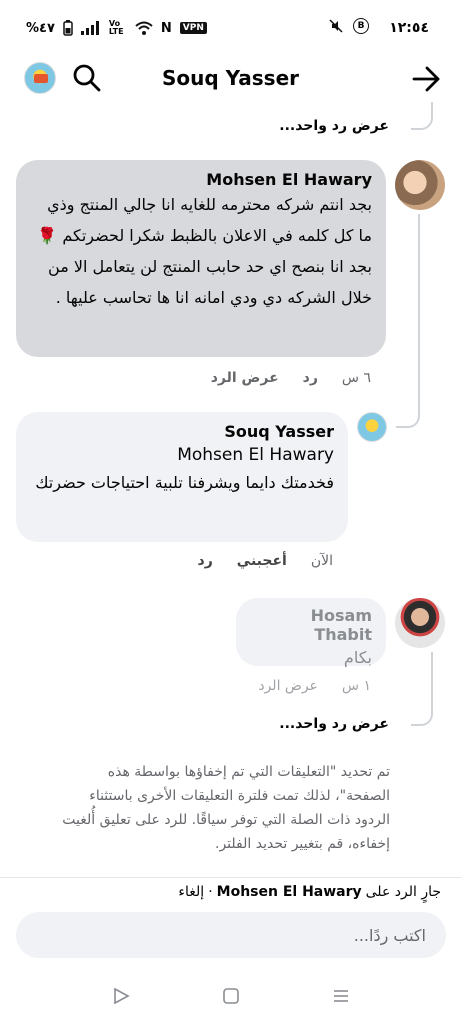 Image resolution: width=461 pixels, height=1024 pixels. What do you see at coordinates (289, 892) in the screenshot?
I see `replying-to-name: Mohsen El Hawary` at bounding box center [289, 892].